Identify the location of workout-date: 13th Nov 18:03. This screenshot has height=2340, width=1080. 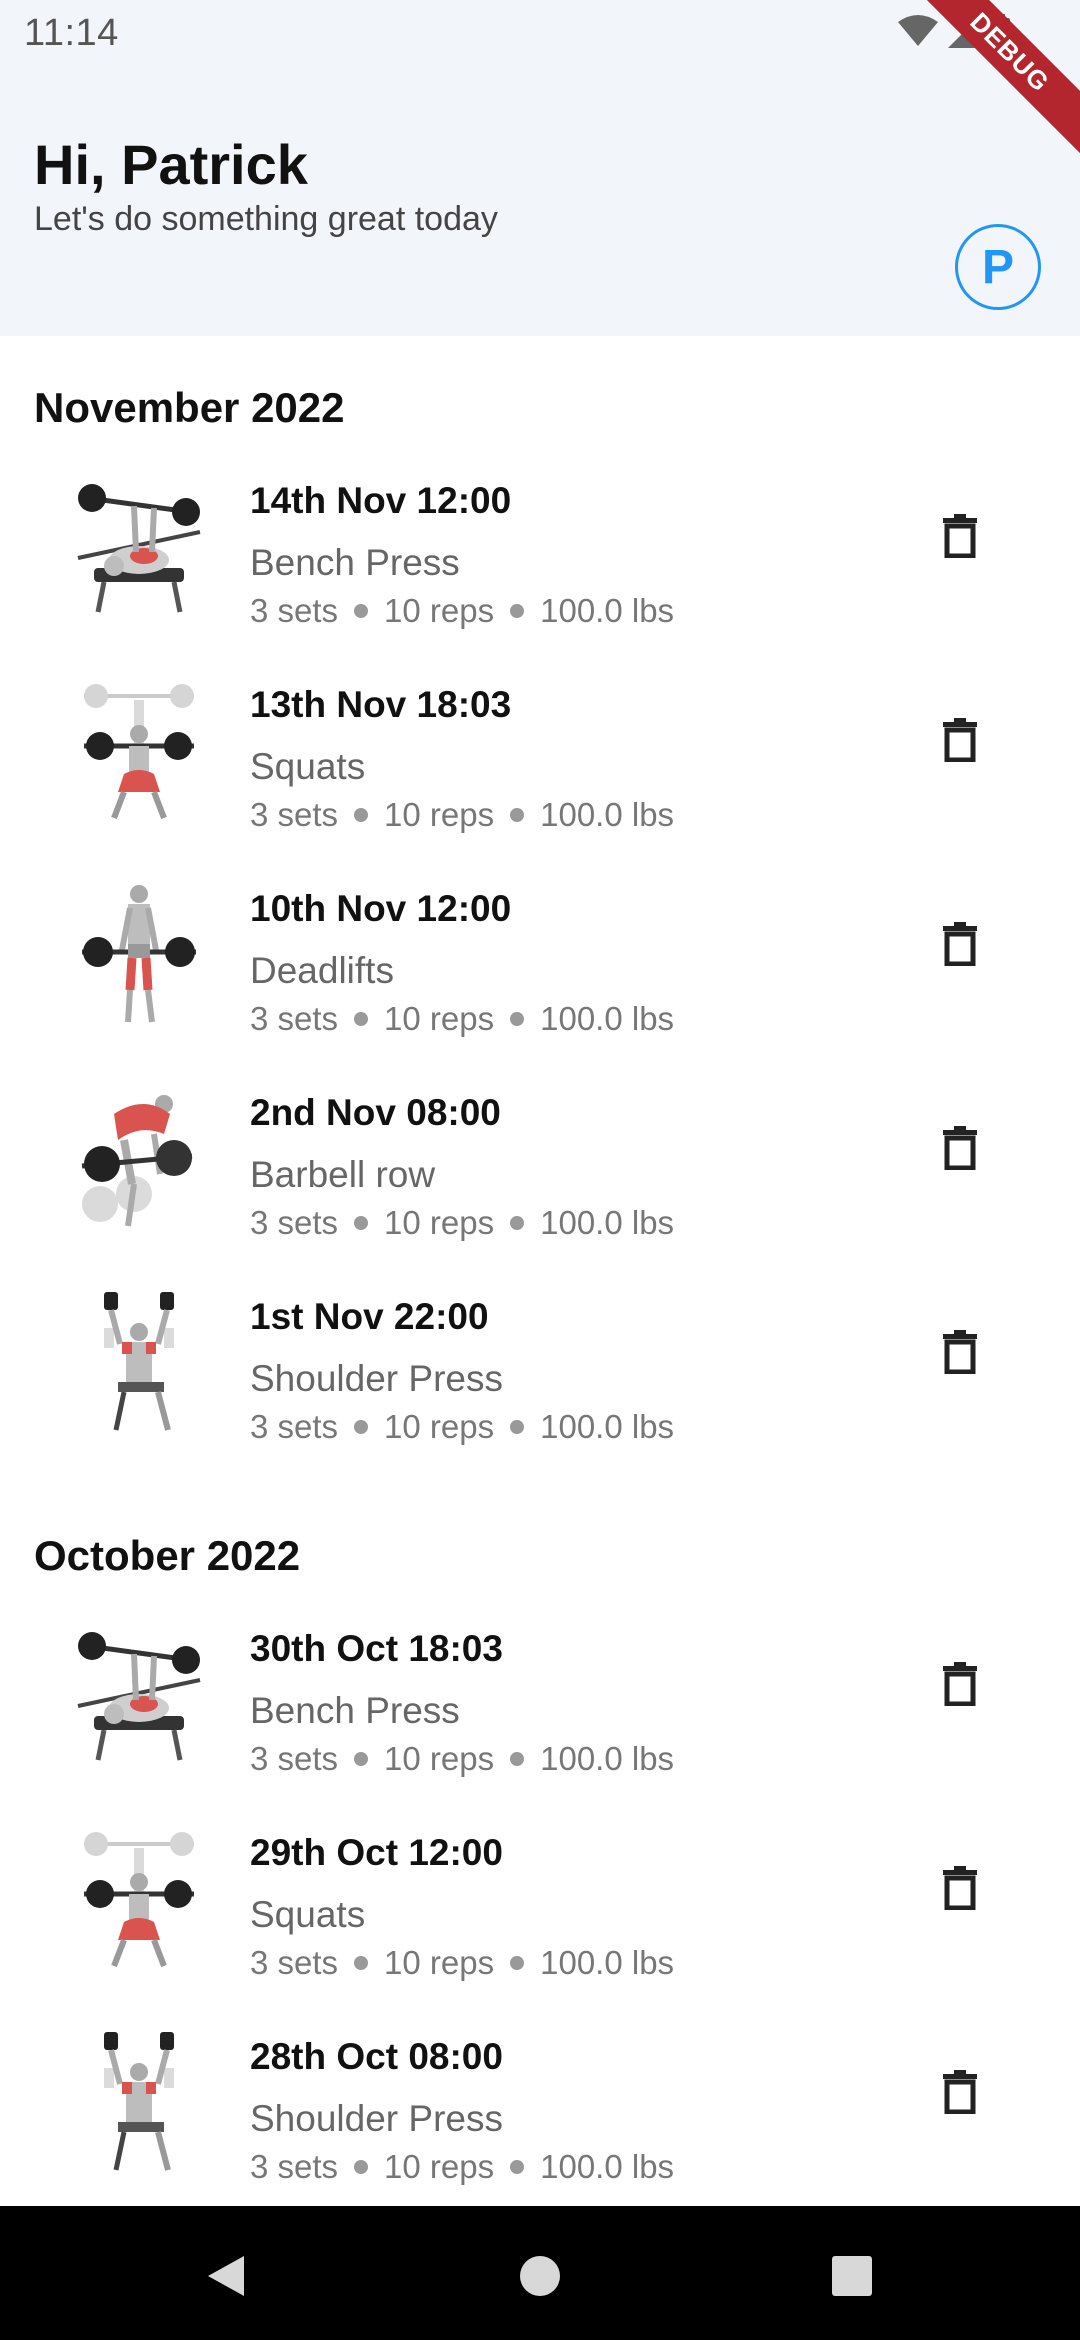
(381, 704).